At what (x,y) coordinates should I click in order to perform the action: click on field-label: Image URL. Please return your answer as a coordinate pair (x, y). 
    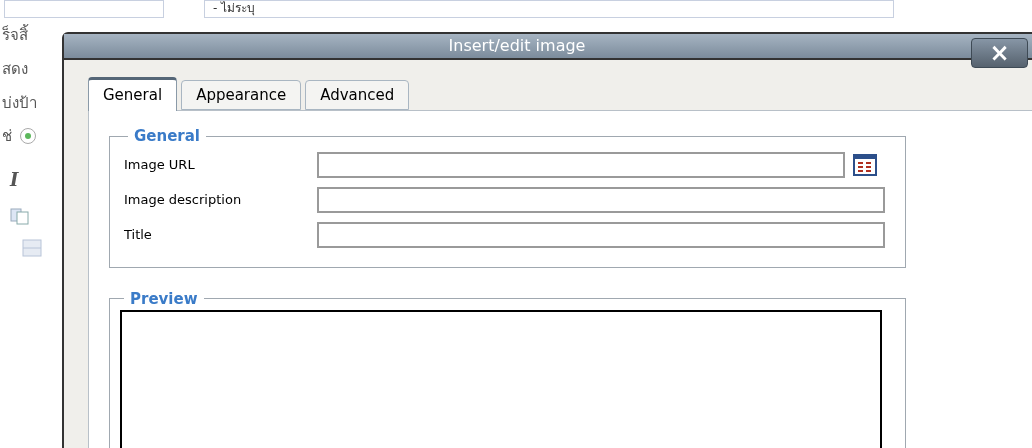
    Looking at the image, I should click on (160, 165).